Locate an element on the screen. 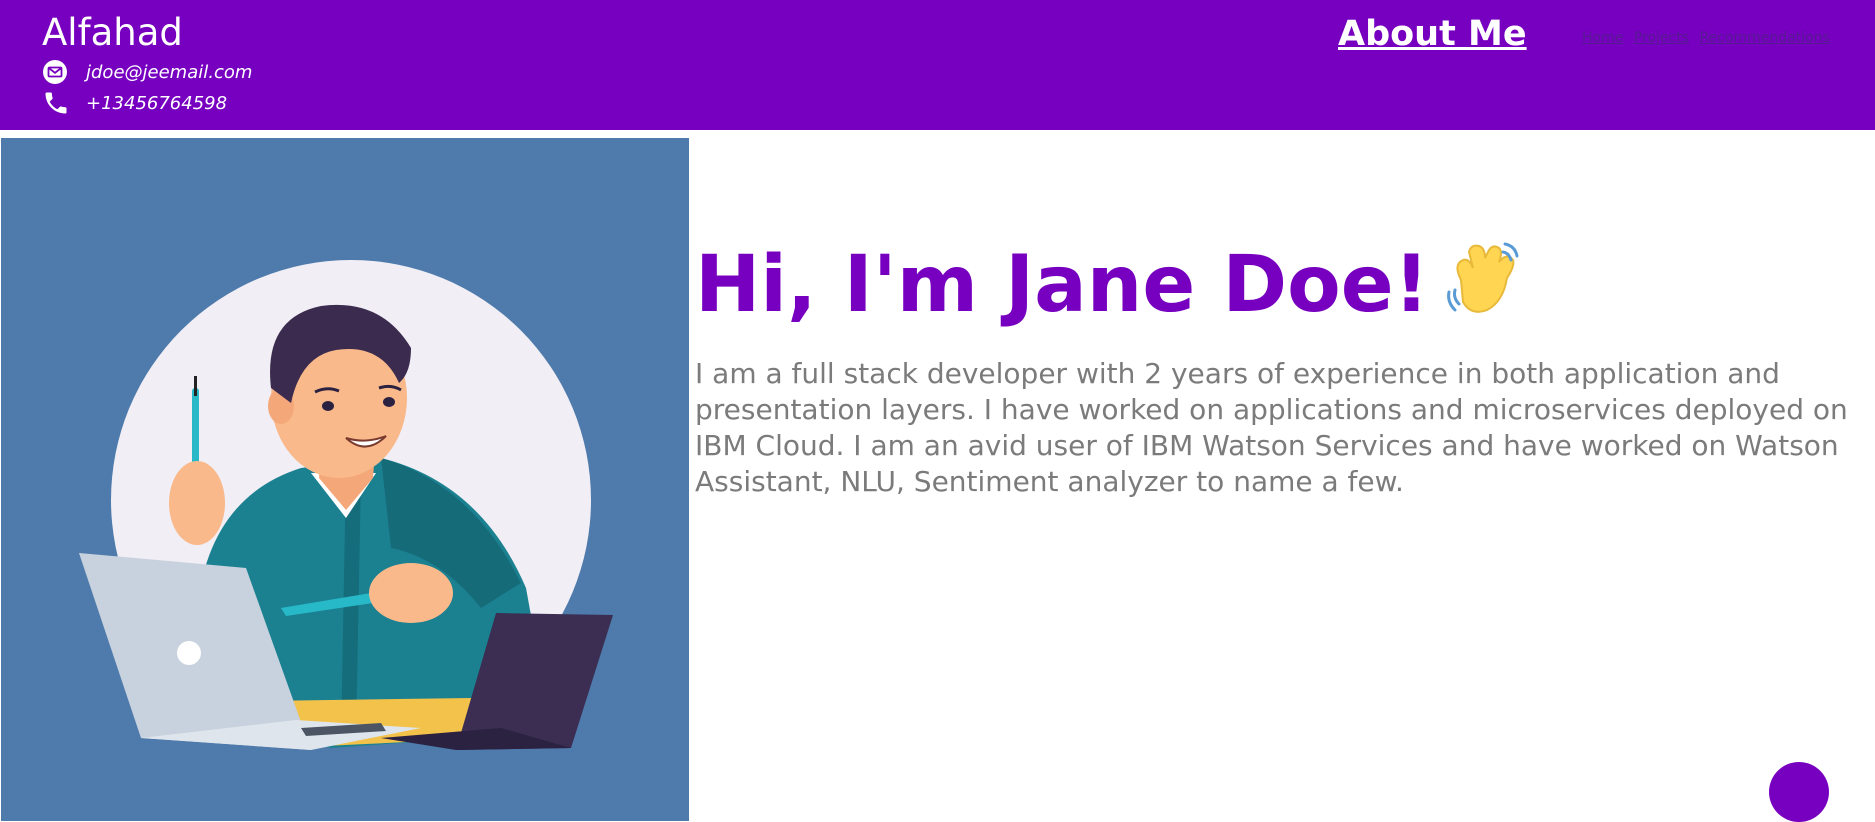  phone-text: +13456764598 is located at coordinates (156, 103).